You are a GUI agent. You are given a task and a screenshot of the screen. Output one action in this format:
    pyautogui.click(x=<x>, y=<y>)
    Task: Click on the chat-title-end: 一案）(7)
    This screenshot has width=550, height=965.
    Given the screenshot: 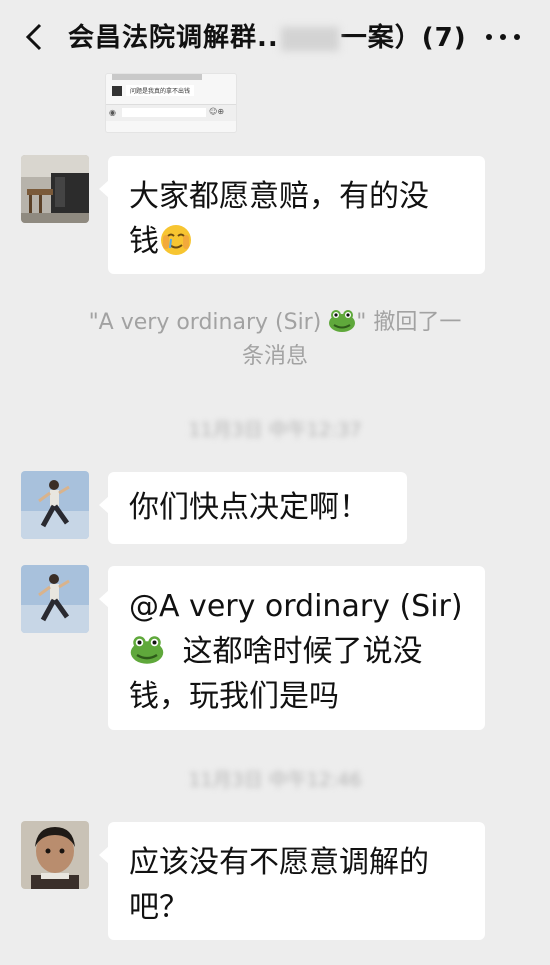 What is the action you would take?
    pyautogui.click(x=403, y=38)
    